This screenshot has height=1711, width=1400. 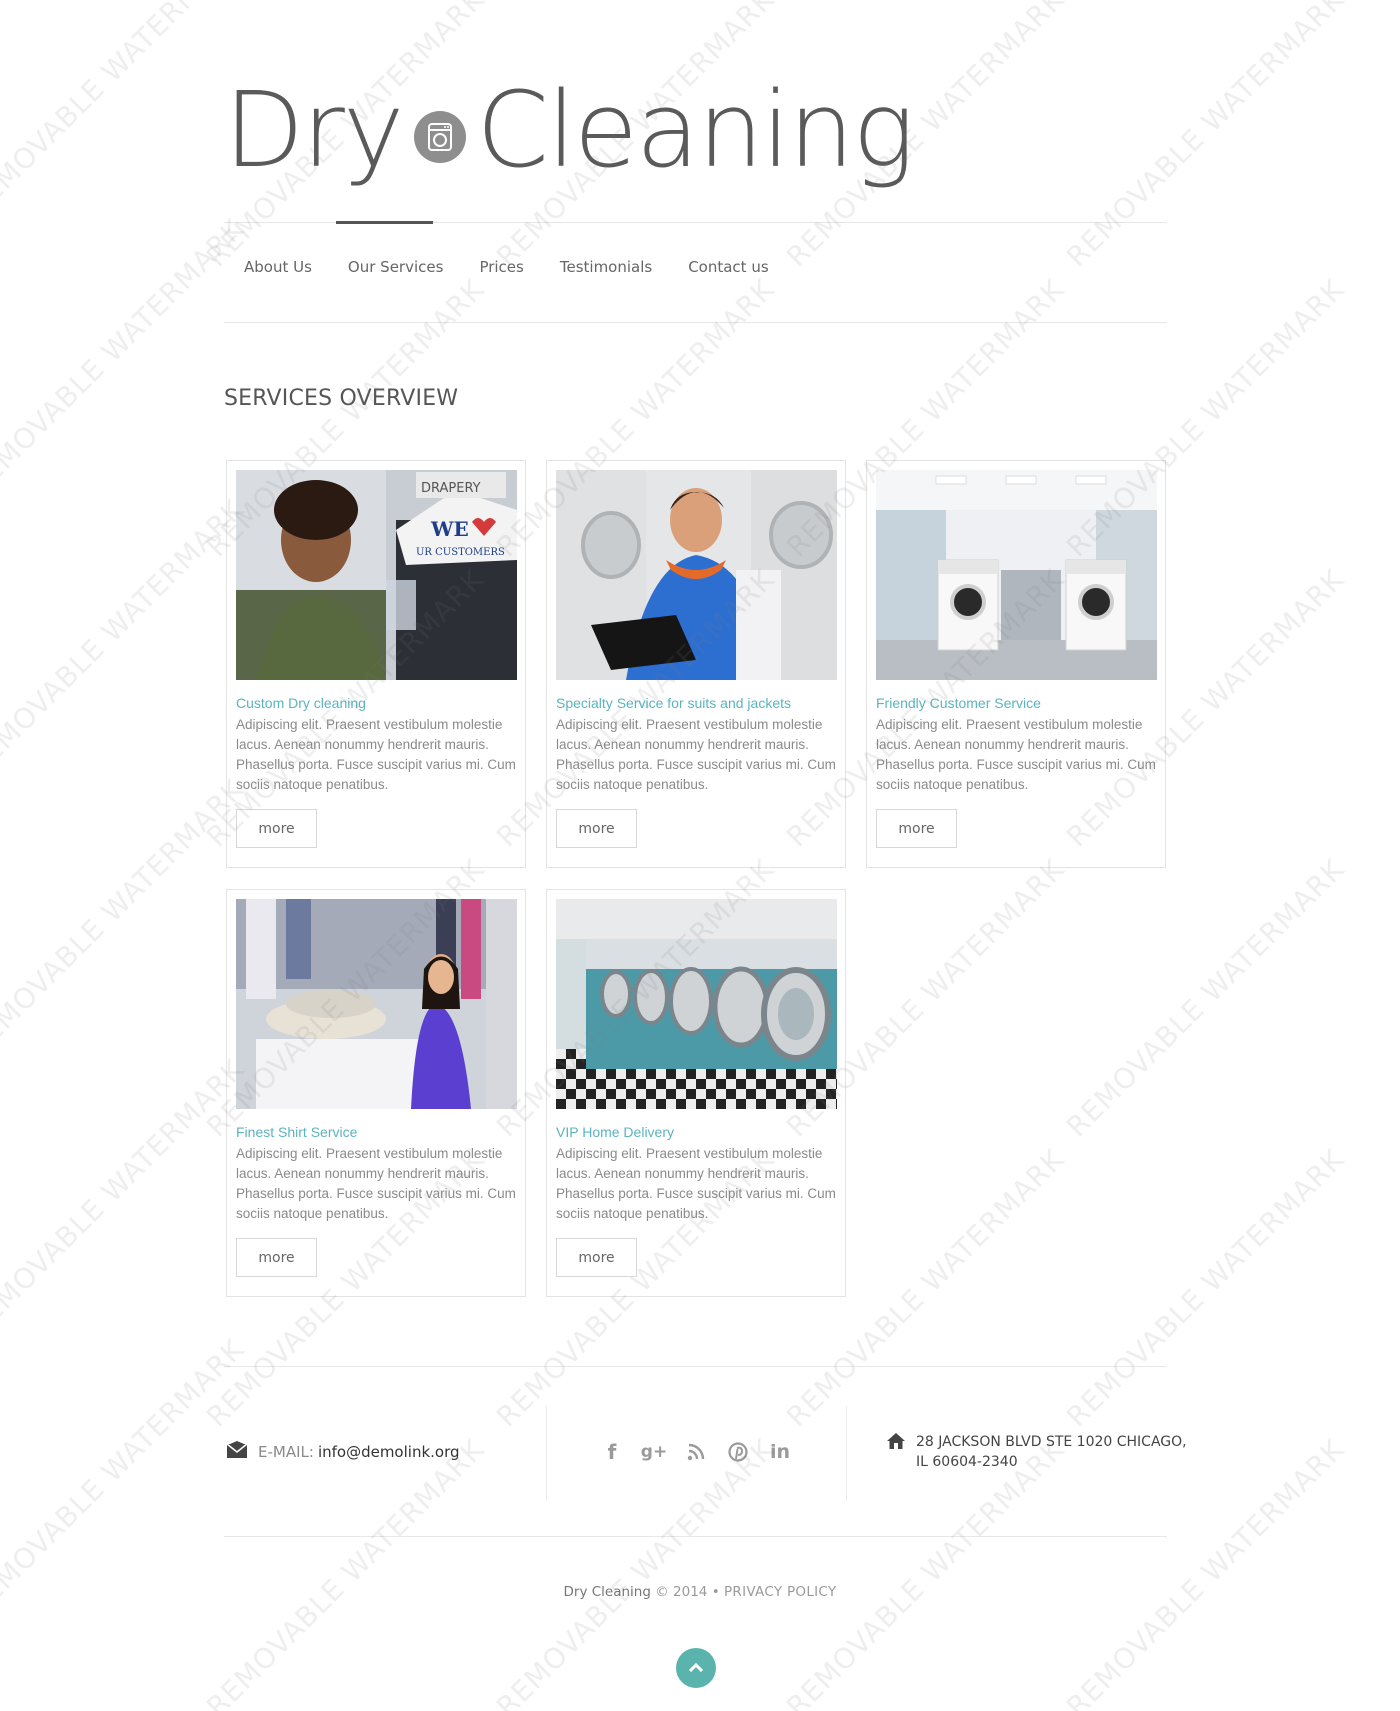 I want to click on service-title: Friendly Customer Service, so click(x=958, y=703).